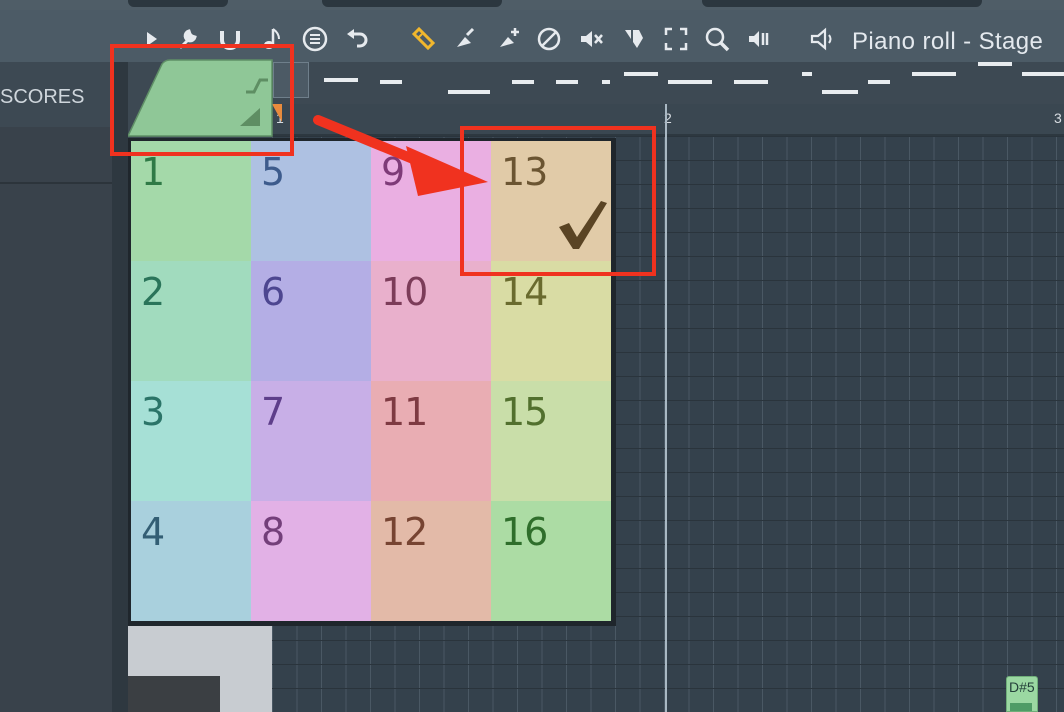 This screenshot has width=1064, height=712. Describe the element at coordinates (273, 172) in the screenshot. I see `swatch-number: 5` at that location.